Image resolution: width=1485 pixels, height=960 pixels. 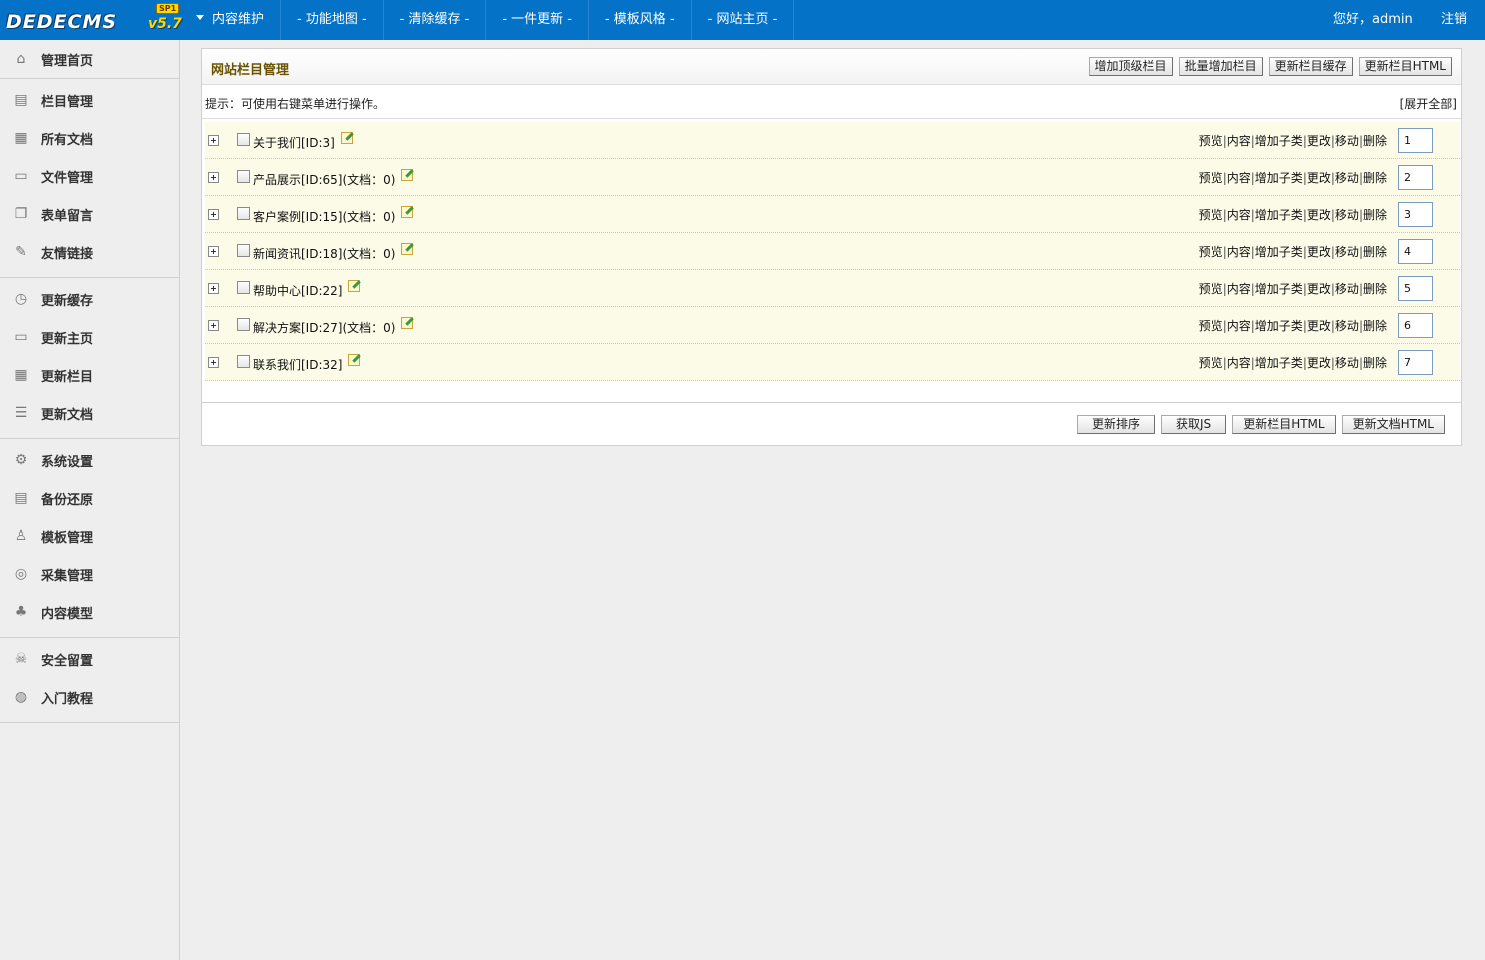 I want to click on header-button: 更新栏目缓存, so click(x=1310, y=66).